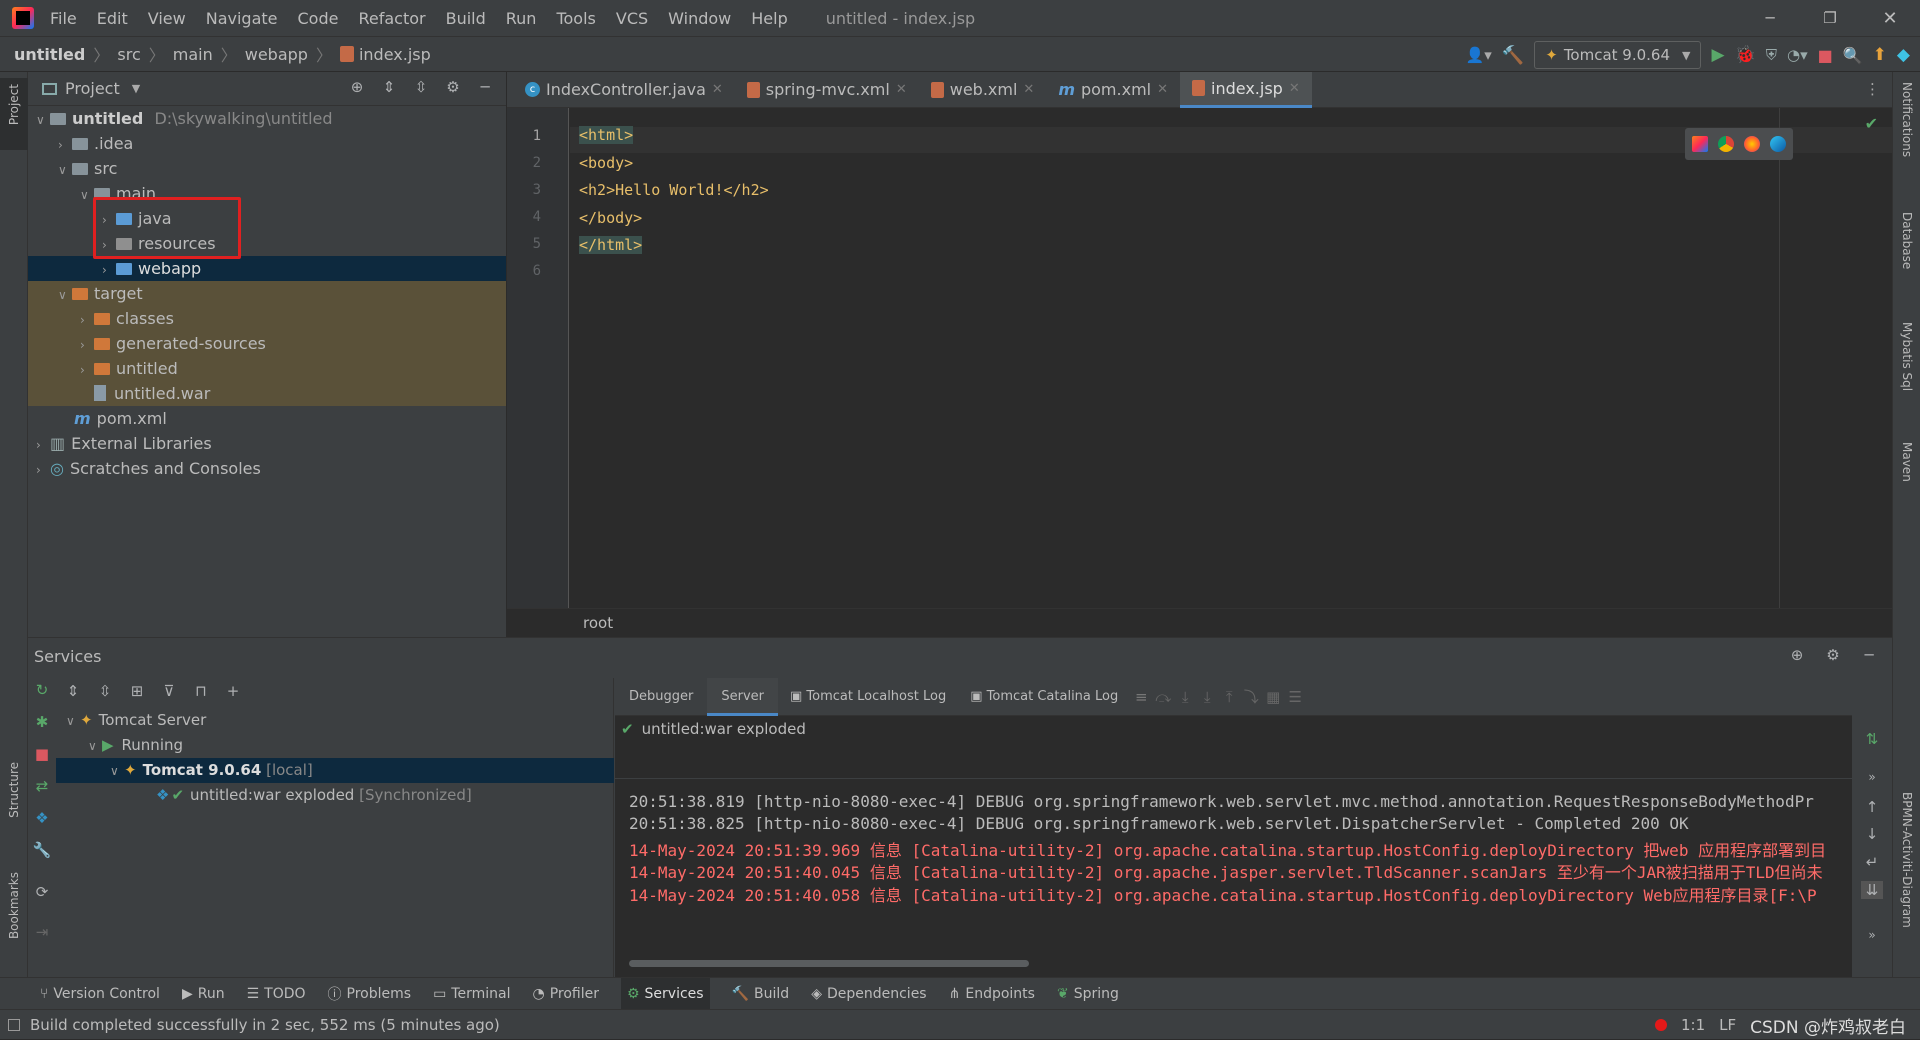  Describe the element at coordinates (521, 18) in the screenshot. I see `menu-run: Run` at that location.